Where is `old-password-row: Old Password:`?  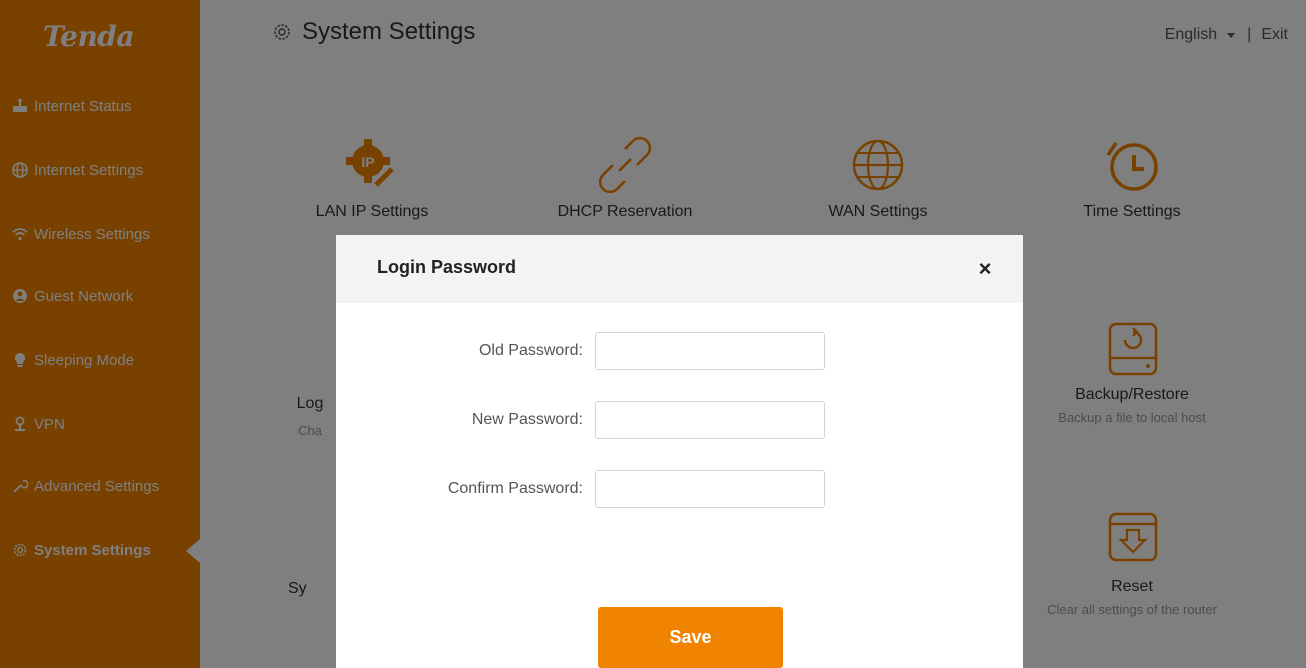
old-password-row: Old Password: is located at coordinates (679, 352).